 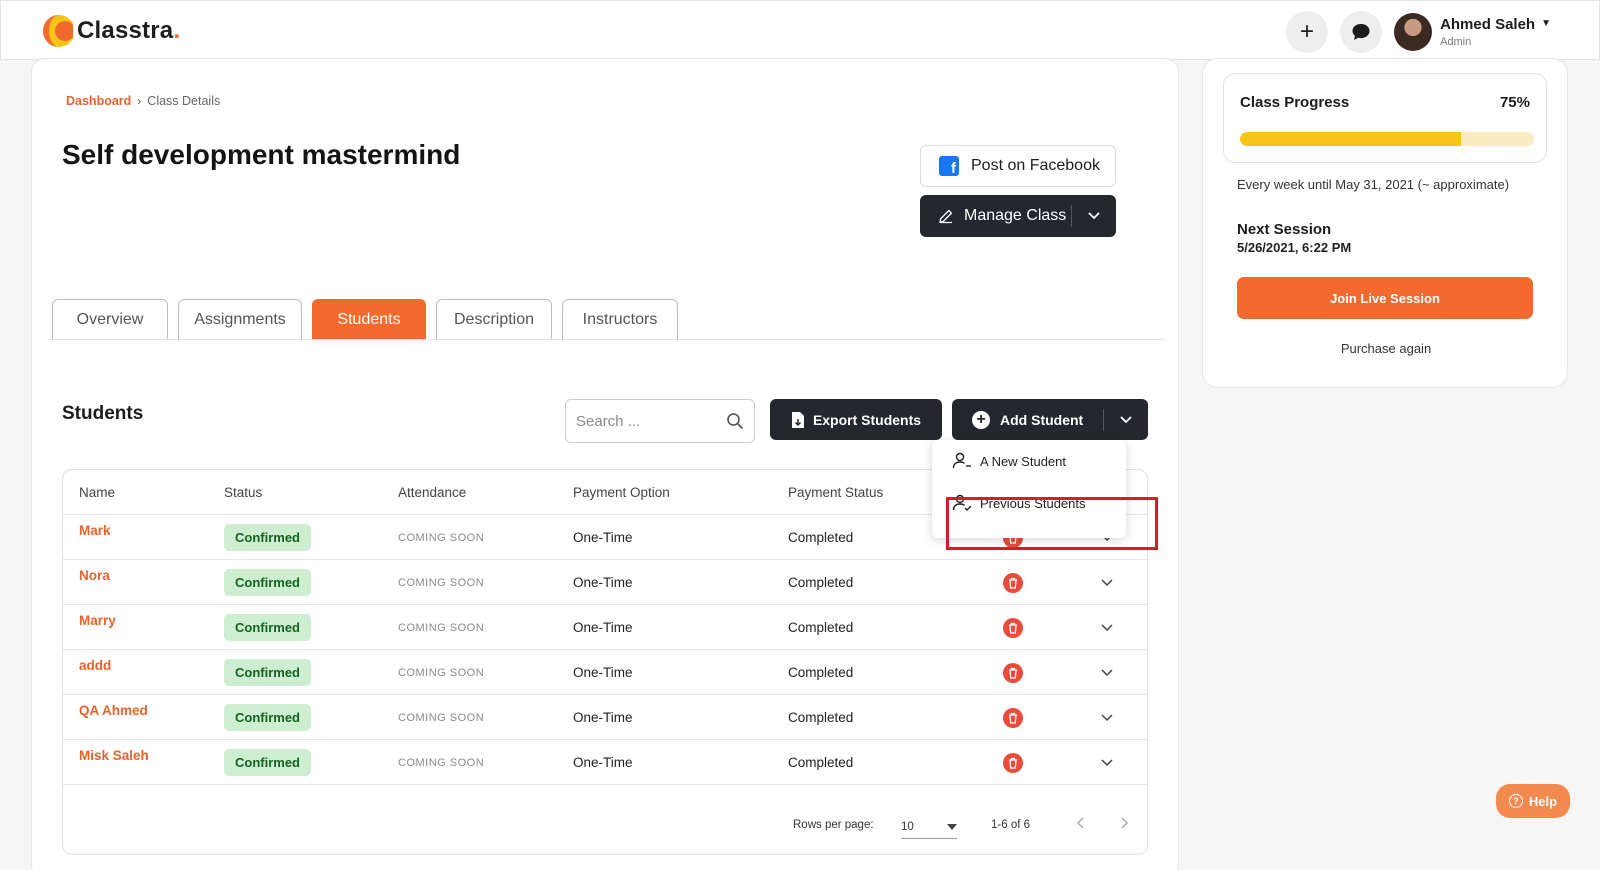 What do you see at coordinates (1385, 298) in the screenshot?
I see `join-live-session-button: Join Live Session` at bounding box center [1385, 298].